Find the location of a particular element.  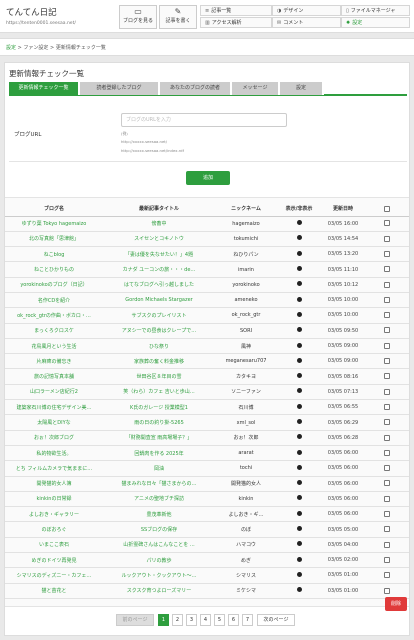

site-url: https://tenten0001.seesaa.net/ is located at coordinates (41, 23).